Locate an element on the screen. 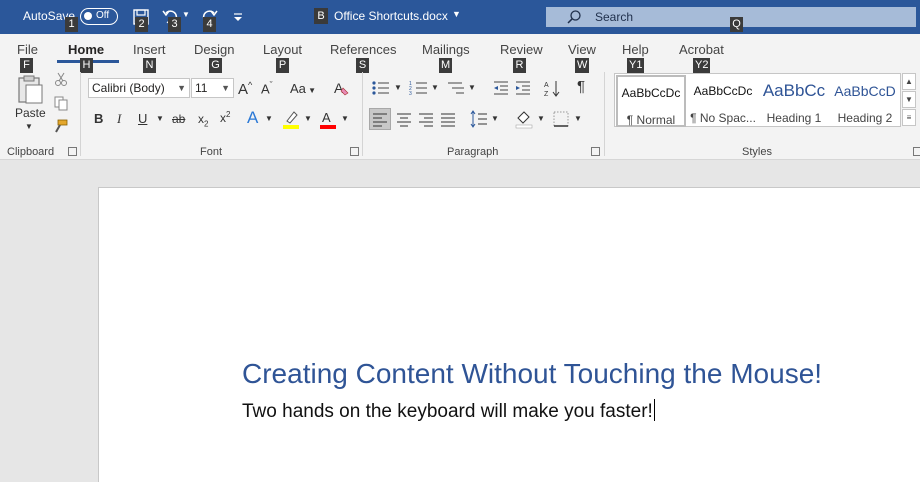  paste-dropdown-icon: ▼ is located at coordinates (29, 126).